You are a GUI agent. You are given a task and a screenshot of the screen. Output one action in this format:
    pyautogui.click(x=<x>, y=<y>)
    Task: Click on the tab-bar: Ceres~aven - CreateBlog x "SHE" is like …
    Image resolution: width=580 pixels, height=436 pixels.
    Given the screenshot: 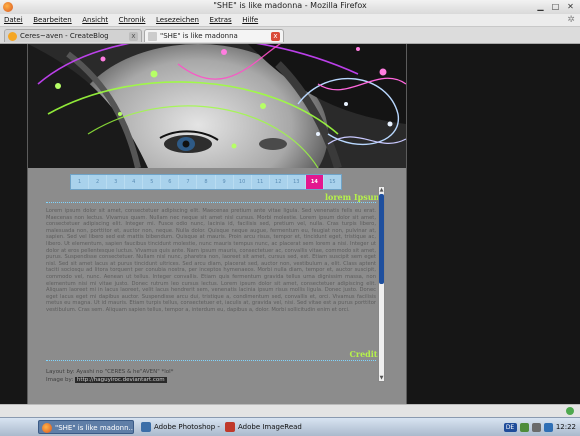 What is the action you would take?
    pyautogui.click(x=290, y=35)
    